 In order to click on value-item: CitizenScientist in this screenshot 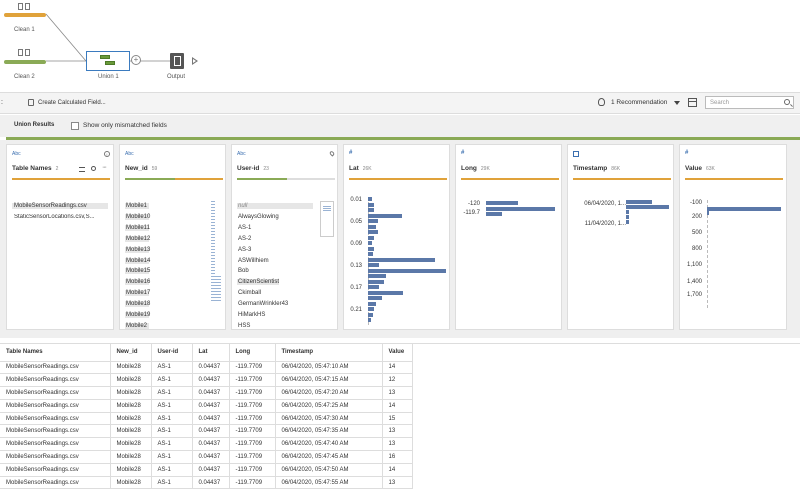, I will do `click(258, 282)`.